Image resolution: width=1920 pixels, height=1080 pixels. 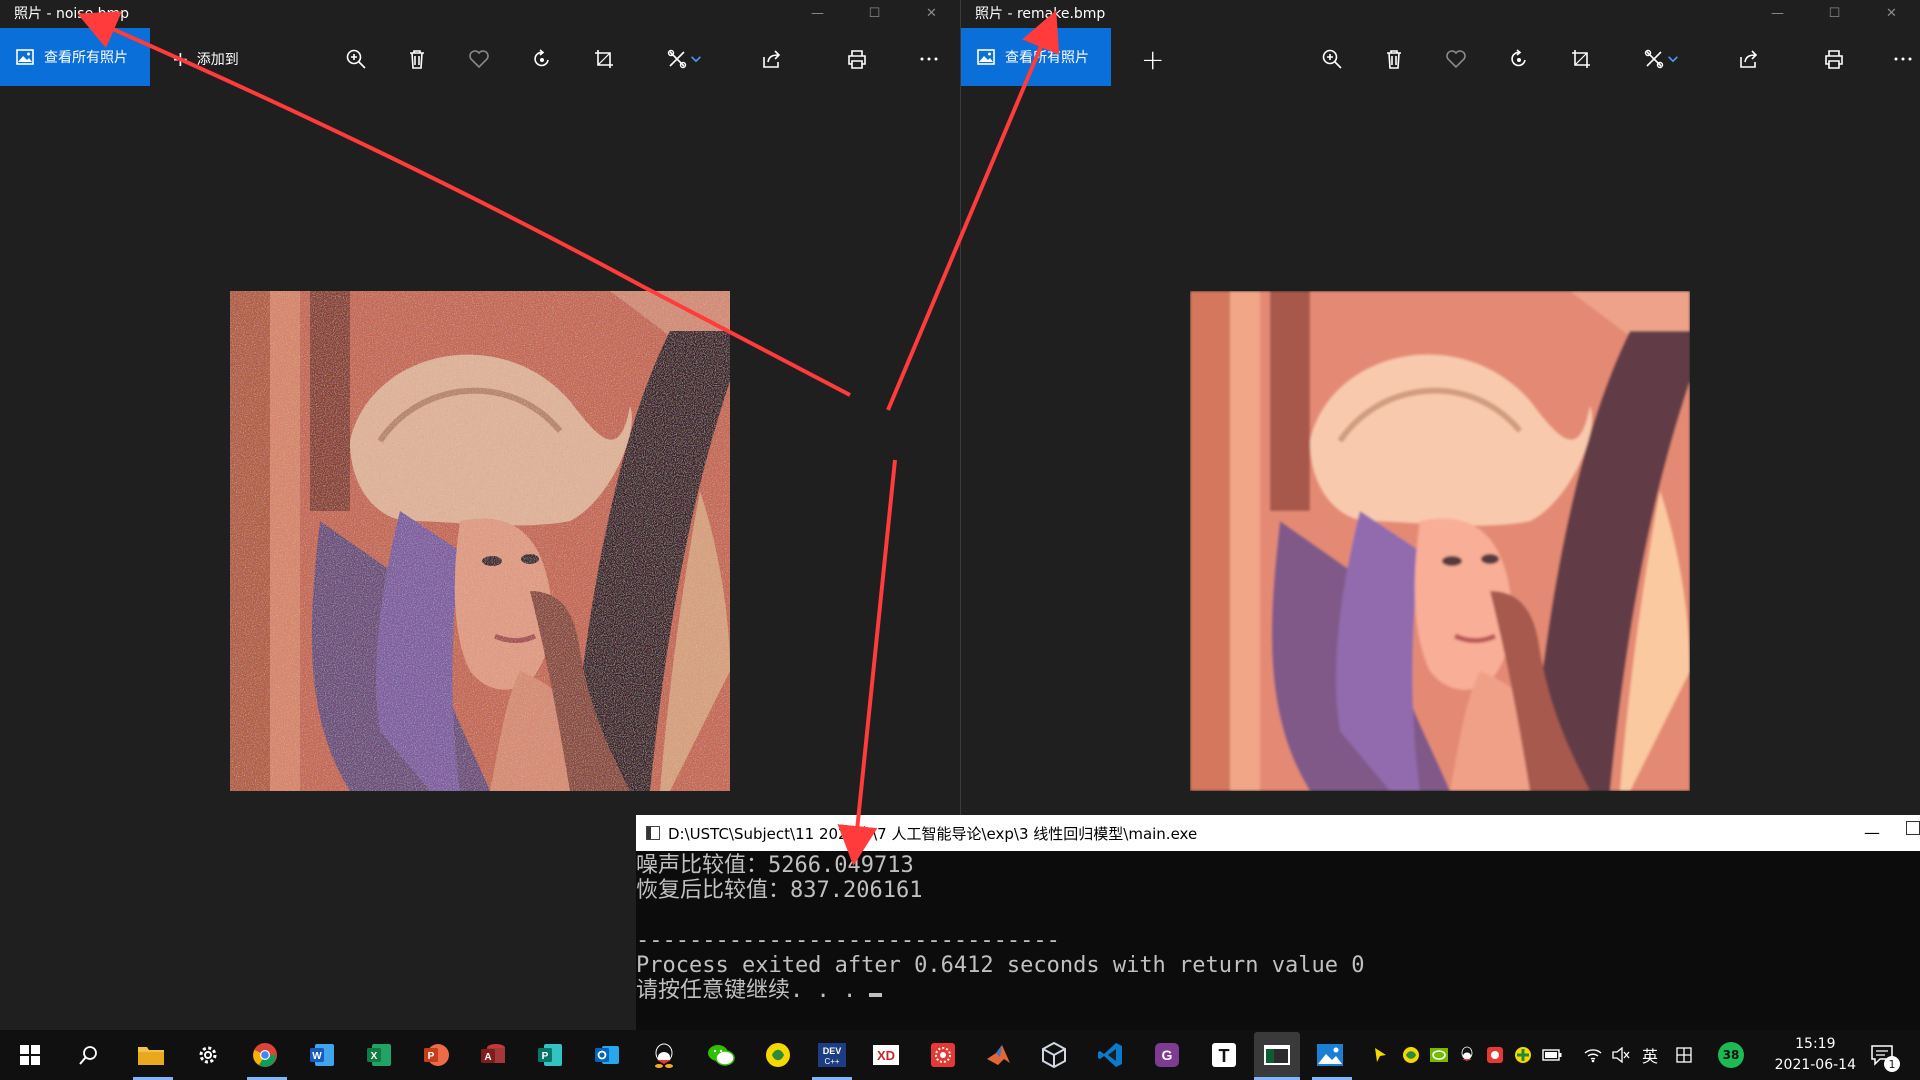 What do you see at coordinates (1054, 1055) in the screenshot?
I see `virtualbox-icon` at bounding box center [1054, 1055].